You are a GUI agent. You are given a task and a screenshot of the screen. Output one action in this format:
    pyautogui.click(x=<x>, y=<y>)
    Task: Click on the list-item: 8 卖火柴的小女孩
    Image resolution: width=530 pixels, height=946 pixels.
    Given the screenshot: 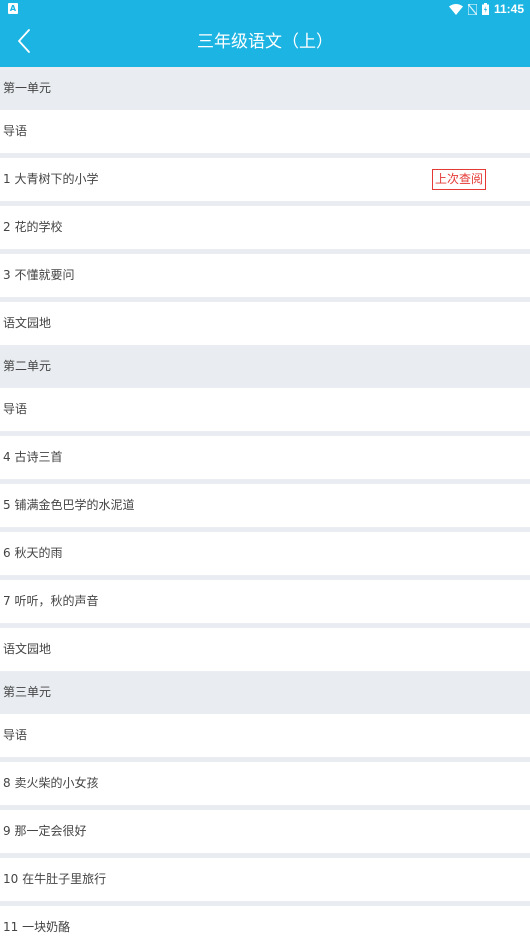 What is the action you would take?
    pyautogui.click(x=265, y=783)
    